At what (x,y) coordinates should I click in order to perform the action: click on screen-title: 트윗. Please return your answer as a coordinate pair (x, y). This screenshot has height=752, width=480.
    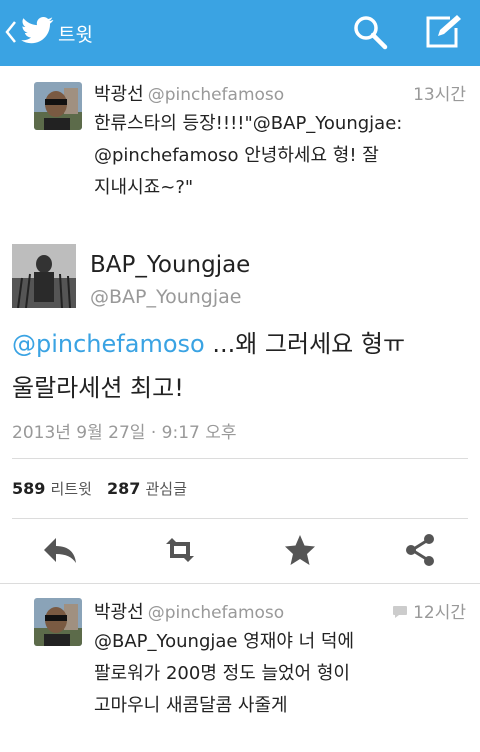
    Looking at the image, I should click on (75, 35).